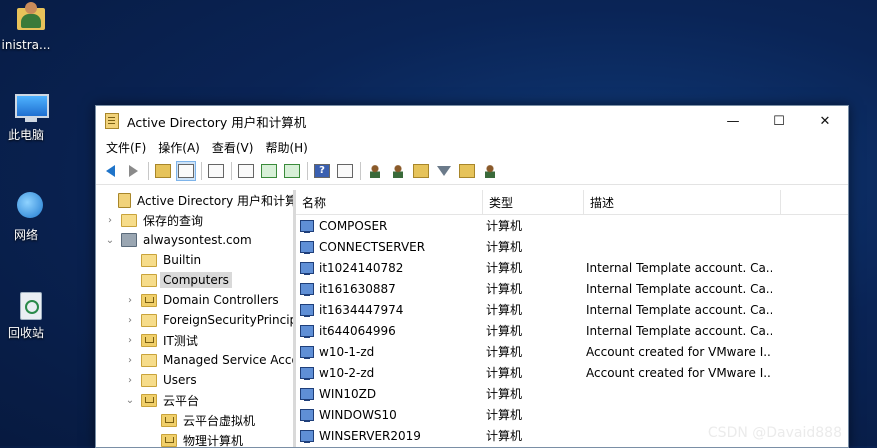 The width and height of the screenshot is (877, 448). I want to click on tree-item-label: Managed Service Accounts, so click(229, 360).